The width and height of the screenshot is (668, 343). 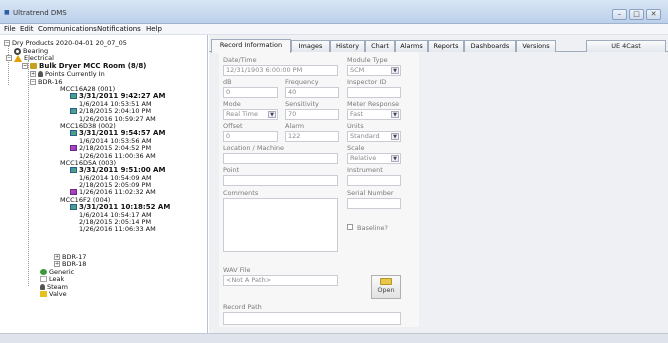 I want to click on db-label: dB, so click(x=227, y=82).